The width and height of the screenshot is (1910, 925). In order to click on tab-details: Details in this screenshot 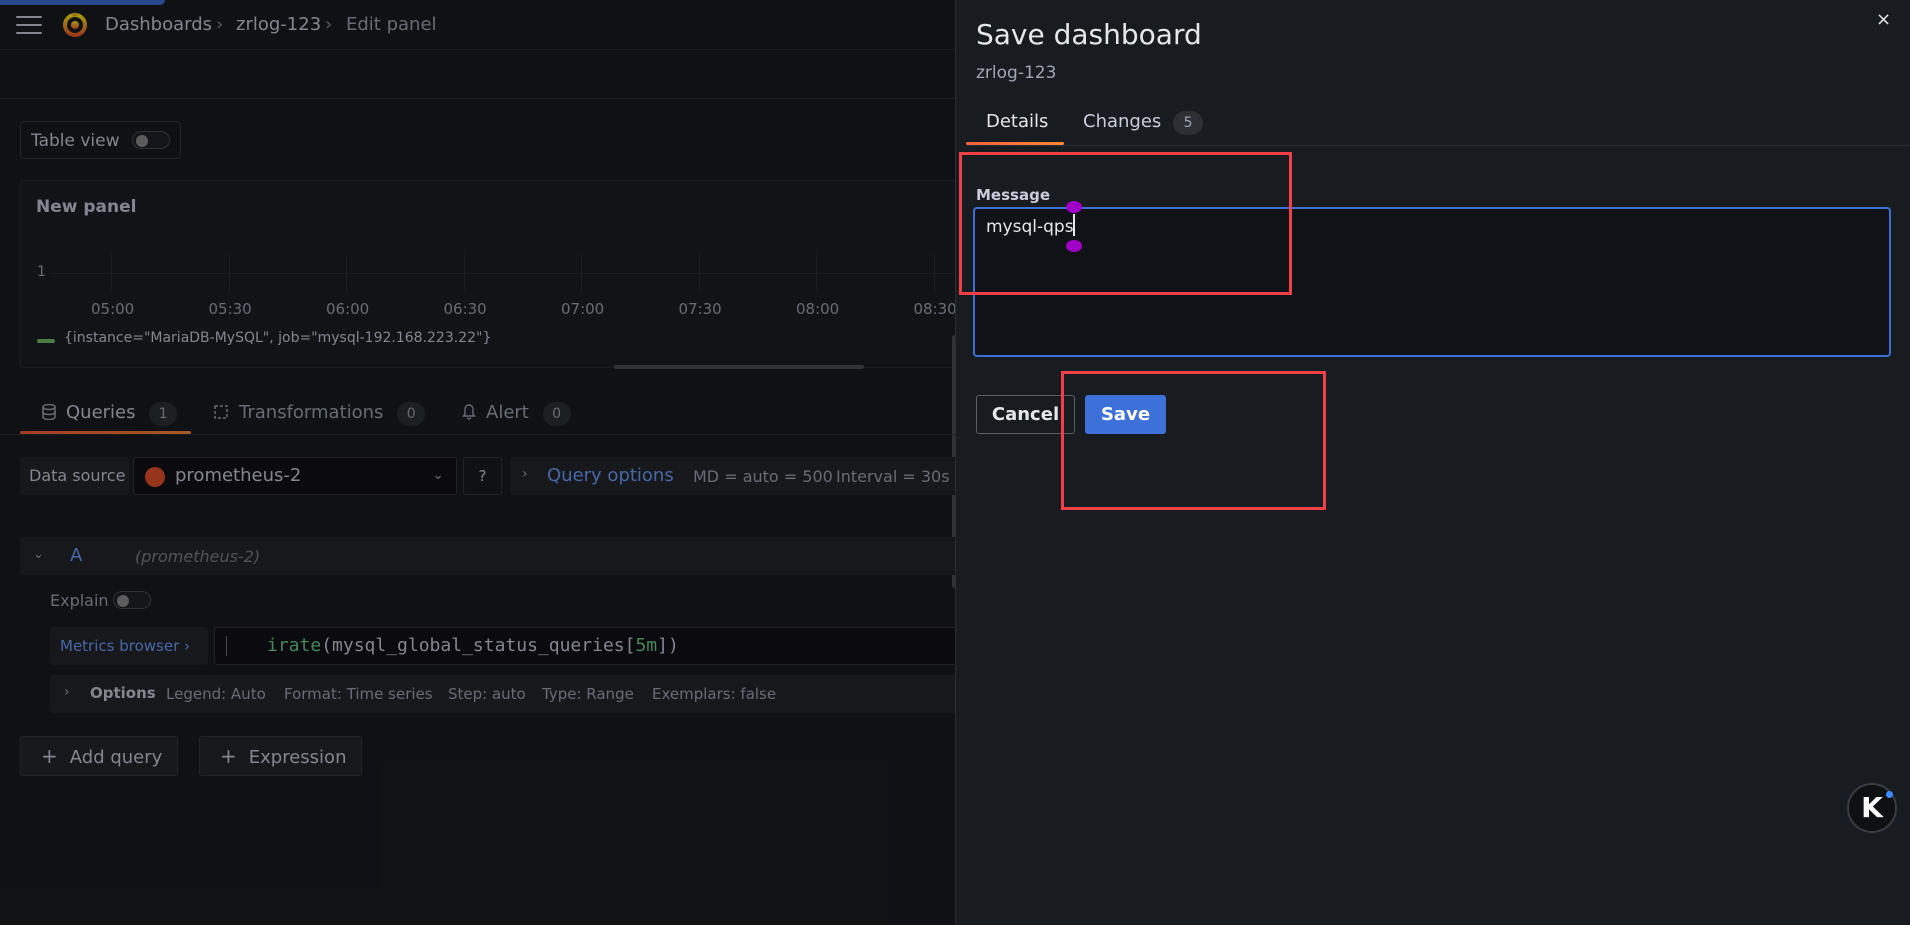, I will do `click(1017, 121)`.